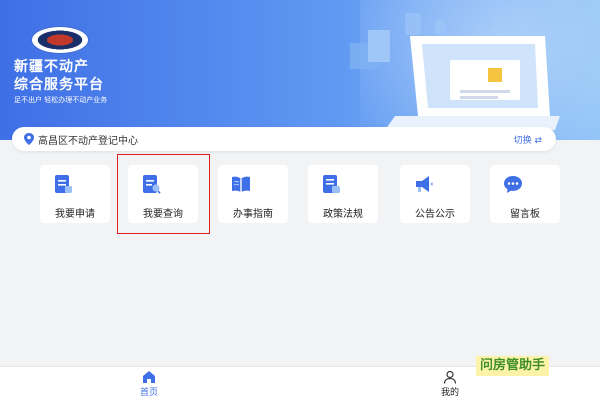 This screenshot has height=400, width=600. What do you see at coordinates (88, 141) in the screenshot?
I see `location-name: 高昌区不动产登记中心` at bounding box center [88, 141].